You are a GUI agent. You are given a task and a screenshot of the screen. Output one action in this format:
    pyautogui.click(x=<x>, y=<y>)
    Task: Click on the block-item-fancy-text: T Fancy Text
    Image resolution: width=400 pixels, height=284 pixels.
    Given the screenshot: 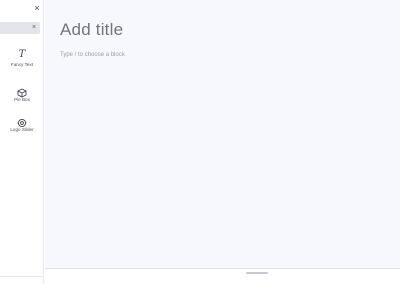 What is the action you would take?
    pyautogui.click(x=22, y=61)
    